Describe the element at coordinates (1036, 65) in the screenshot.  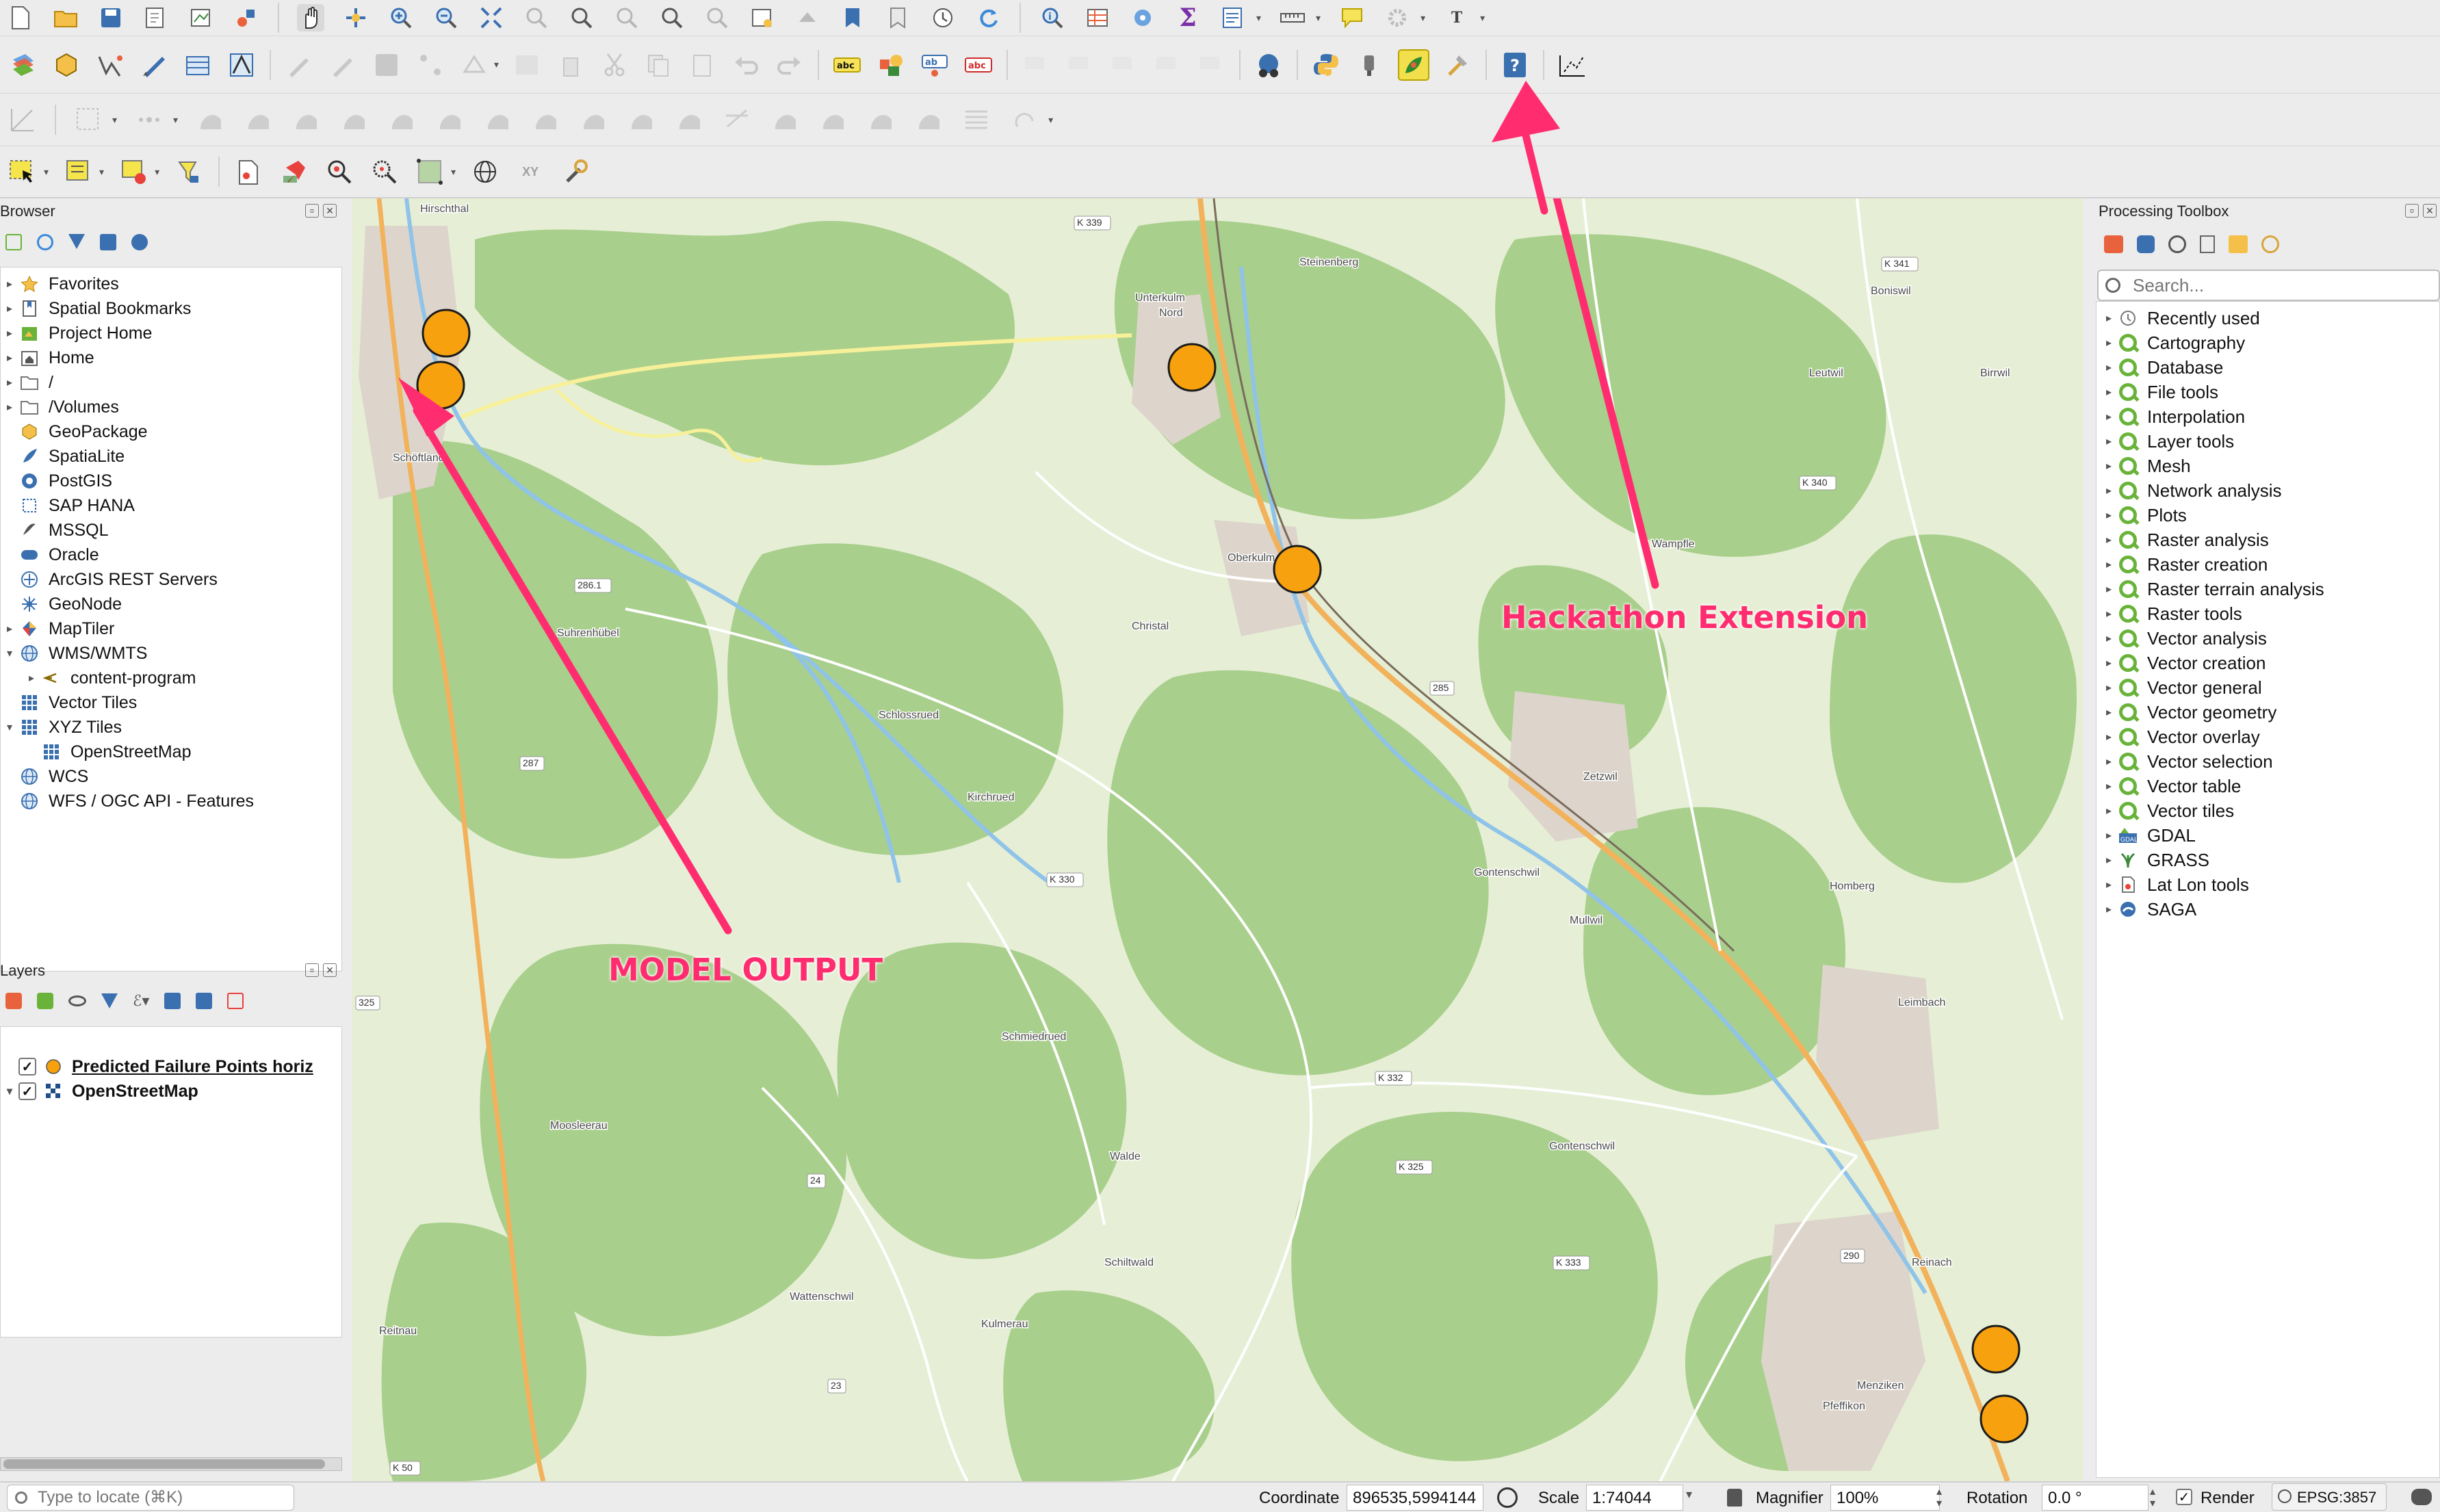
I see `move-label-icon` at that location.